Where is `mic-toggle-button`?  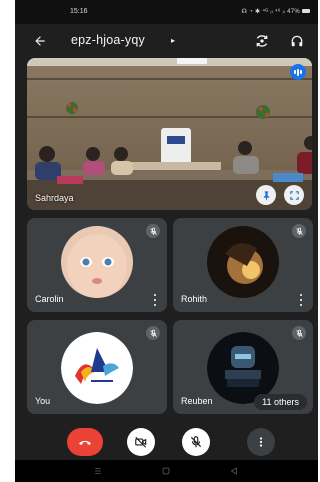
mic-toggle-button is located at coordinates (196, 442).